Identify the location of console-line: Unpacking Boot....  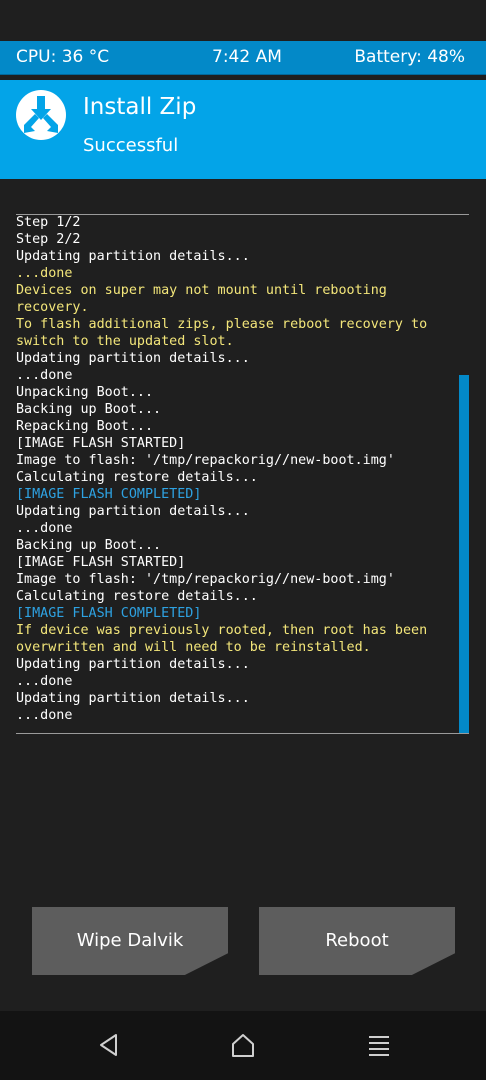
(85, 392).